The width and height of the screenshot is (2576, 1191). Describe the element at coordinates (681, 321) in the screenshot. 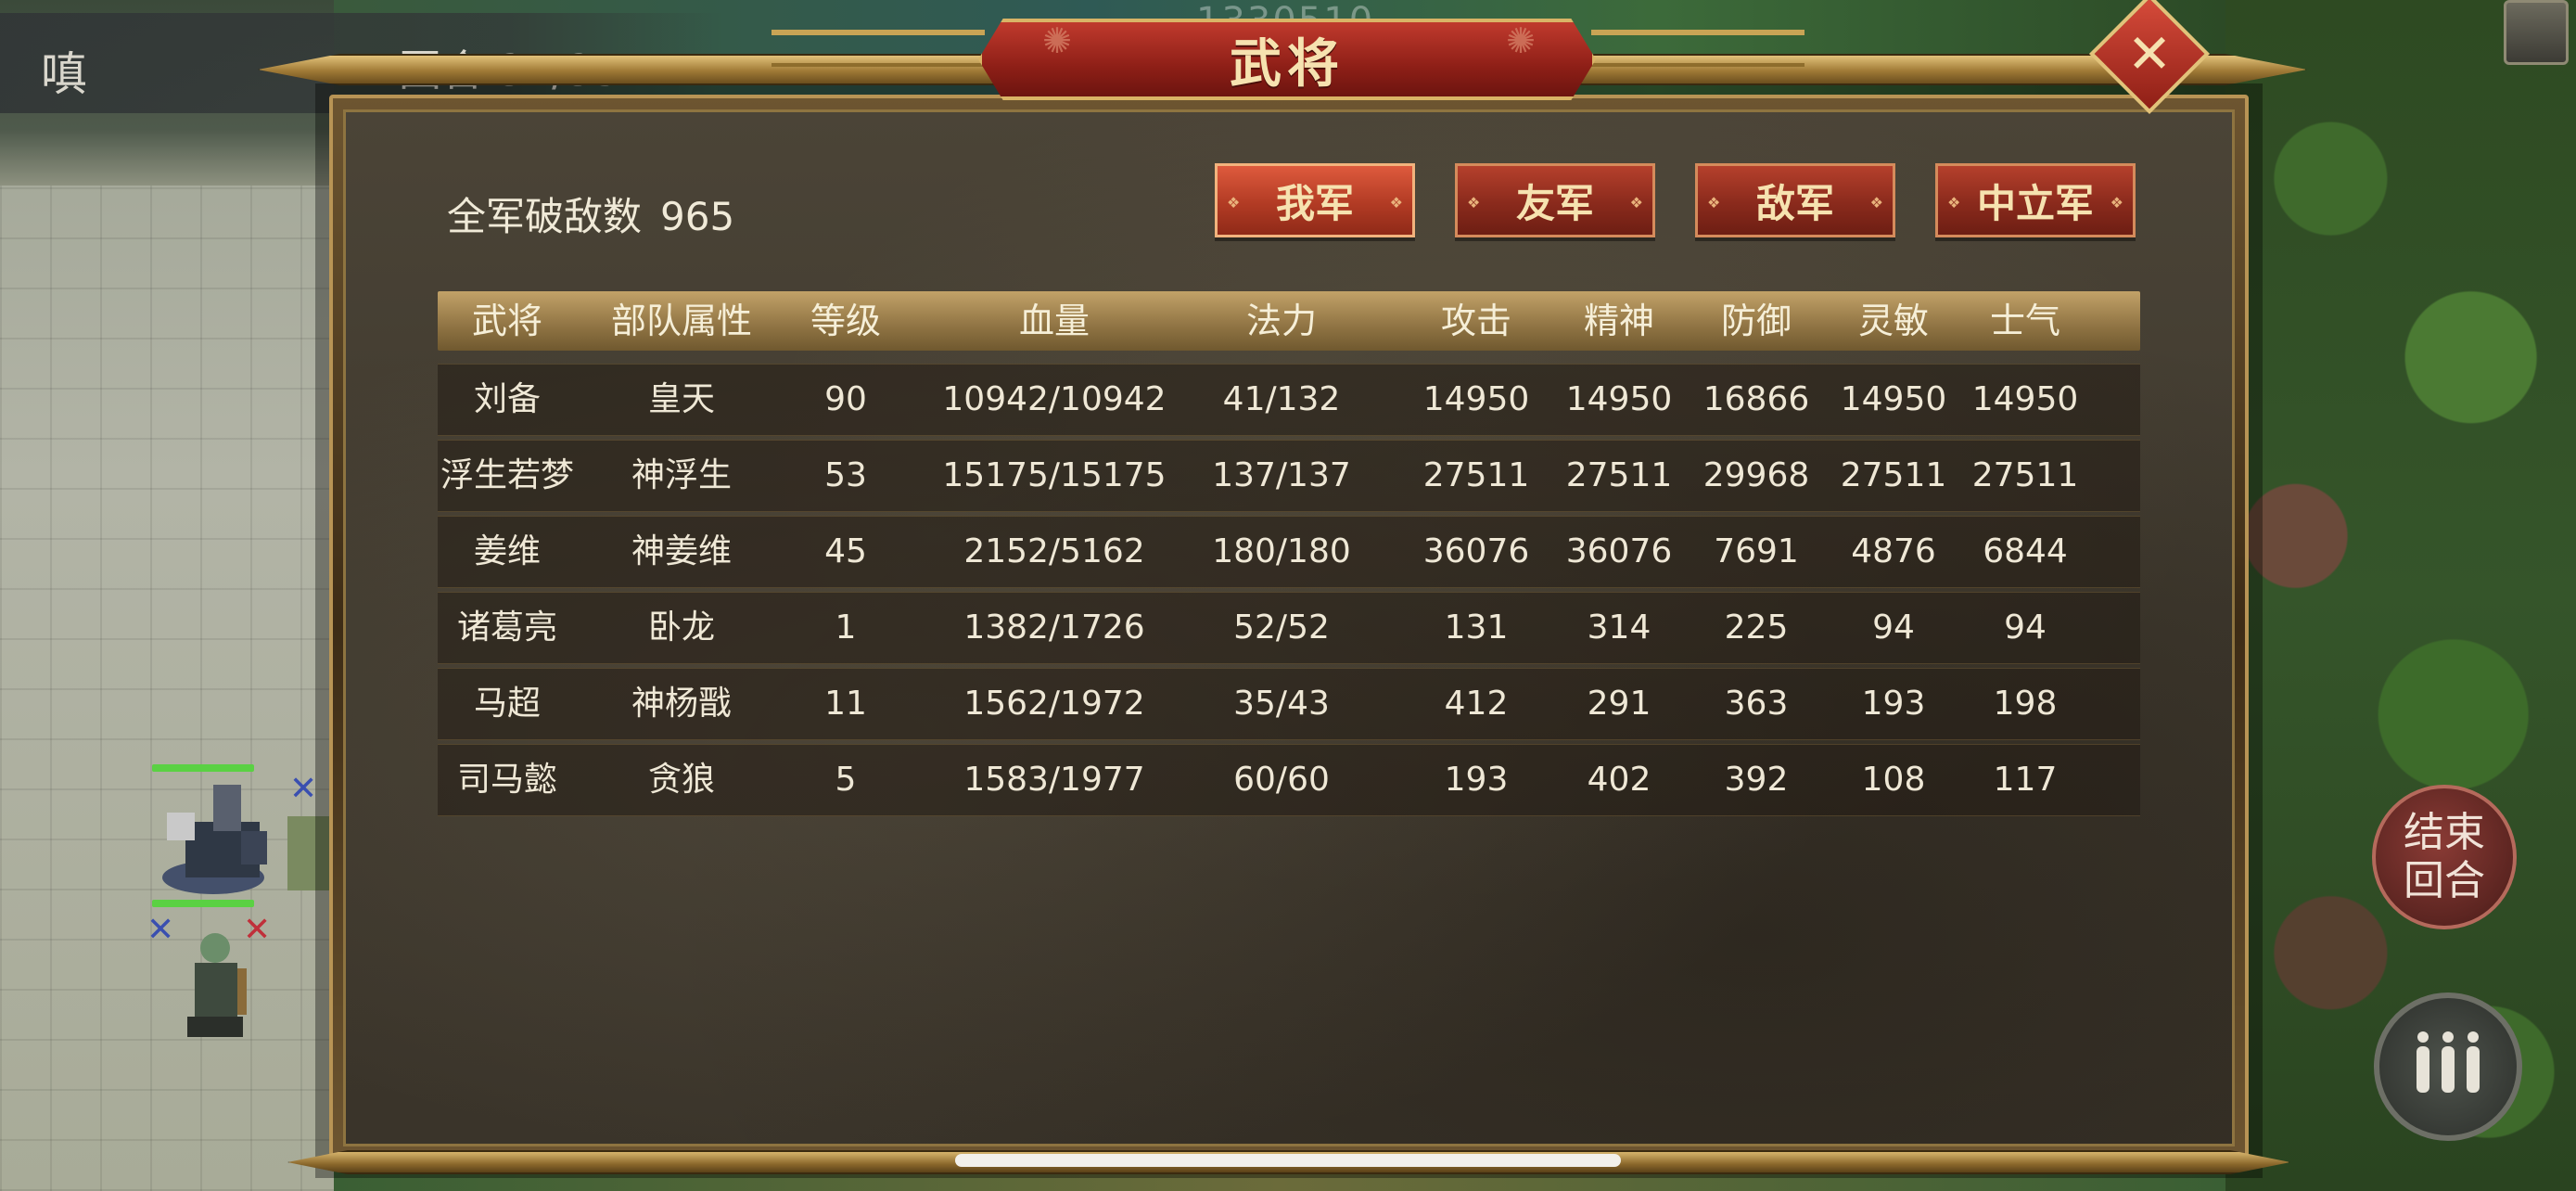

I see `col-troop-type: 部队属性` at that location.